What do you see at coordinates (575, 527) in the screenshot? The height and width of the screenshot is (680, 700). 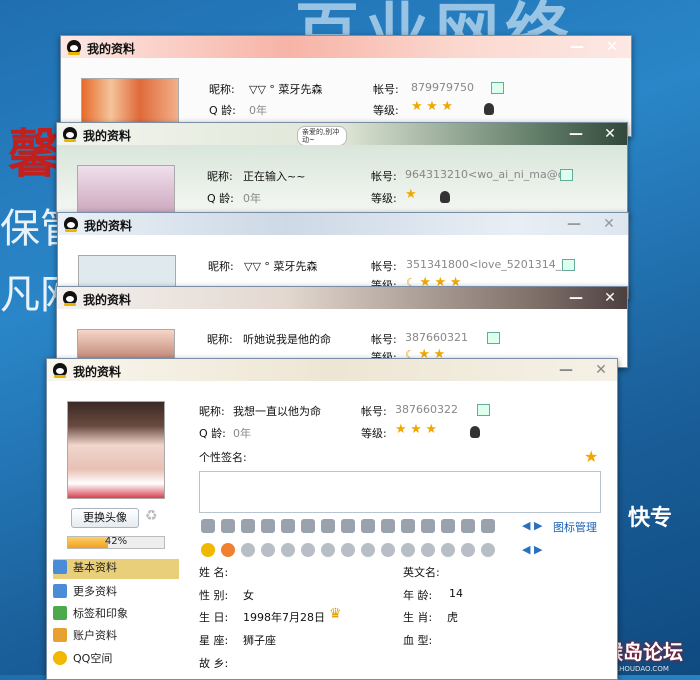 I see `icon-manage-link: 图标管理` at bounding box center [575, 527].